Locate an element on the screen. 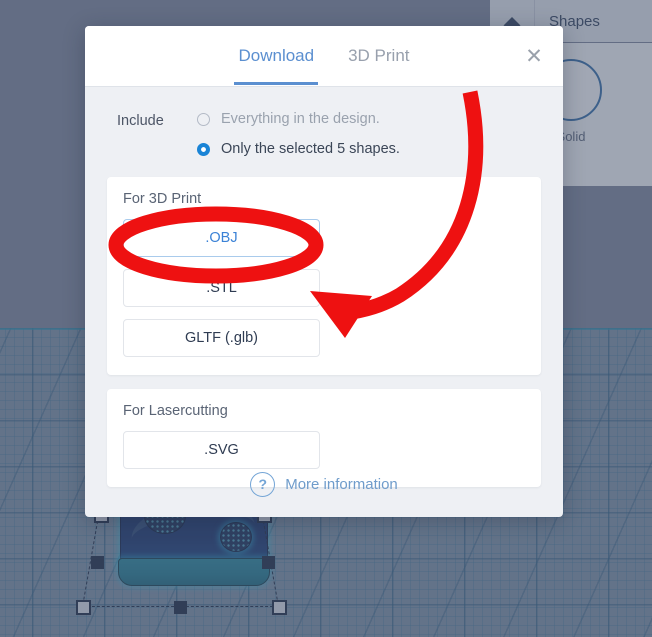  card-title-3d-print: For 3D Print is located at coordinates (162, 199).